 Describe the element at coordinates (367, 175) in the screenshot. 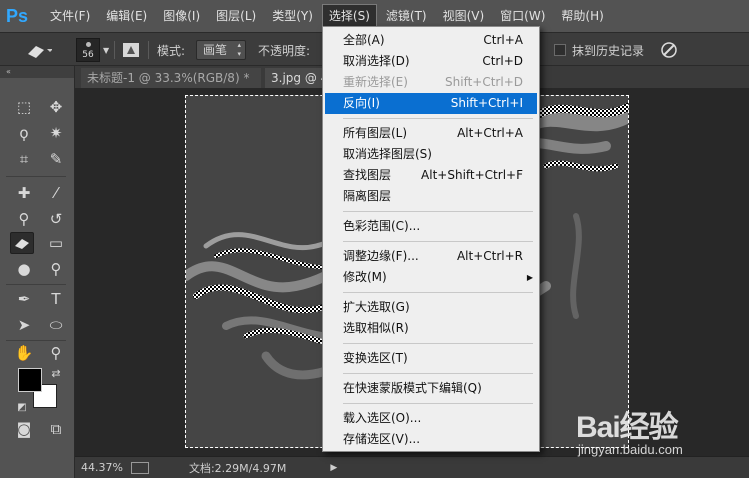

I see `menu-item-label: 查找图层` at that location.